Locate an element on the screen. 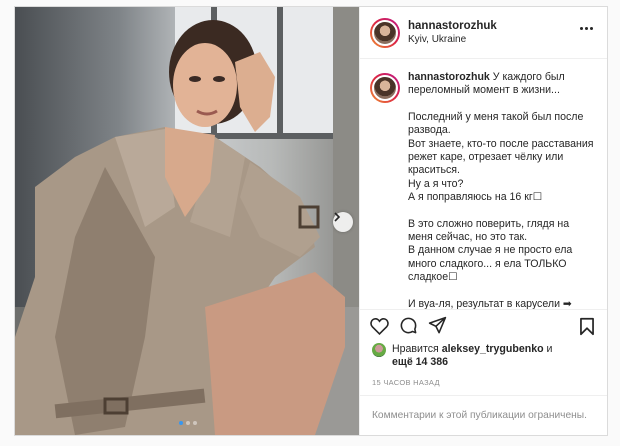 This screenshot has height=446, width=620. header-username: hannastorozhuk is located at coordinates (452, 26).